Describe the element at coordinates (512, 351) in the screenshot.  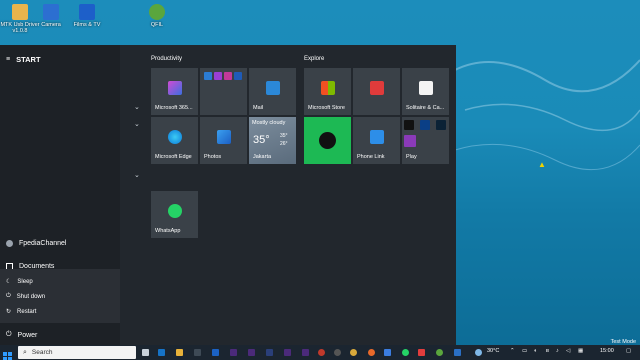
I see `chevron-up-icon: ⌃` at that location.